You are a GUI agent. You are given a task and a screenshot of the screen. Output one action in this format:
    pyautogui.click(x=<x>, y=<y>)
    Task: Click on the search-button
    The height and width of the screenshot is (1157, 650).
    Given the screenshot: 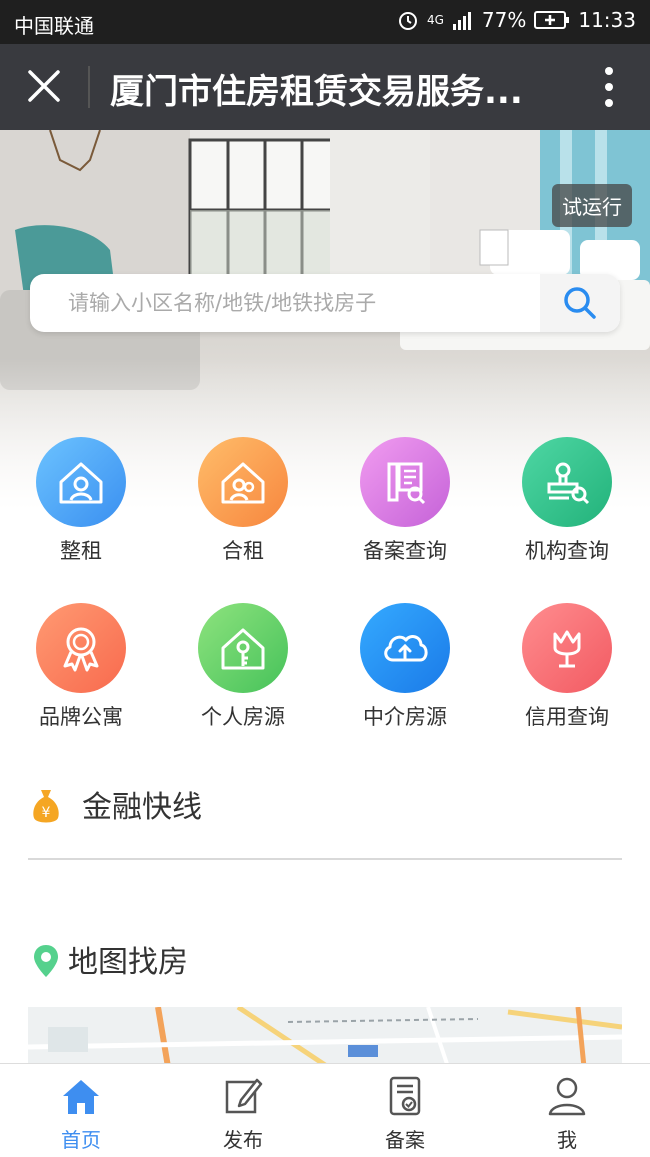 What is the action you would take?
    pyautogui.click(x=580, y=303)
    